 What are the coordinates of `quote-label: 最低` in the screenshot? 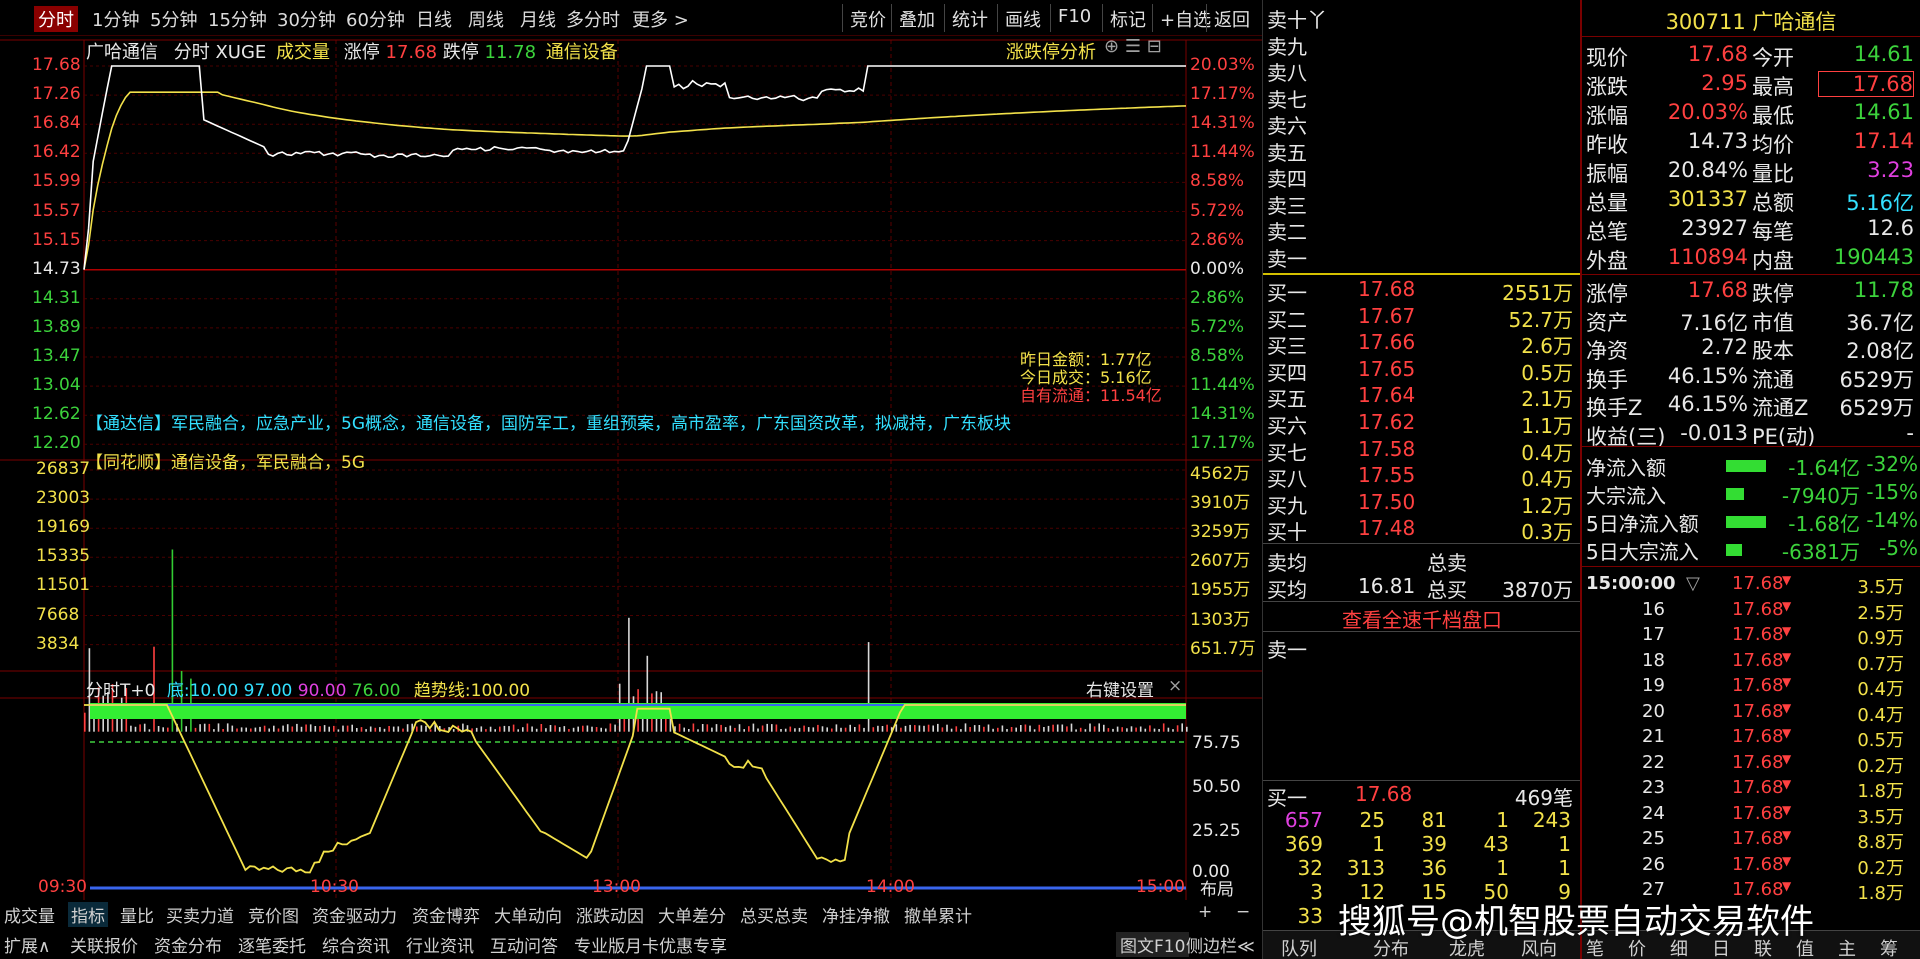 It's located at (1773, 116).